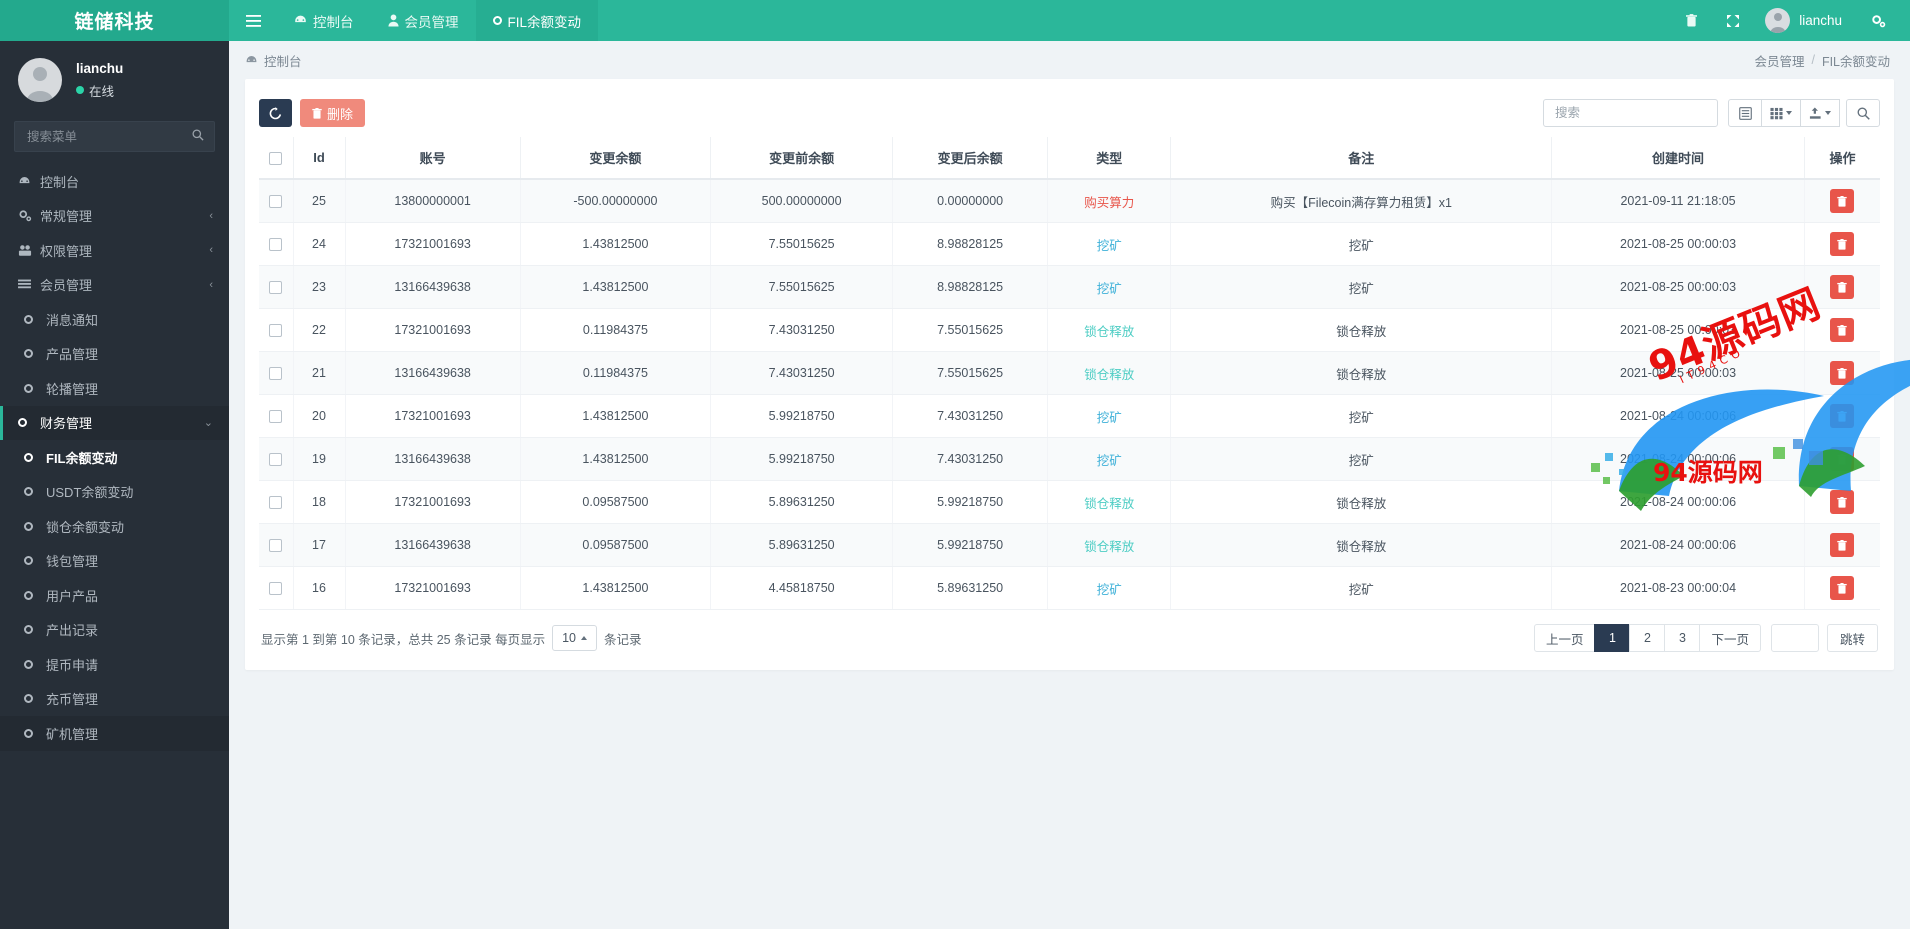  I want to click on pagination-page-1: 1, so click(1612, 638).